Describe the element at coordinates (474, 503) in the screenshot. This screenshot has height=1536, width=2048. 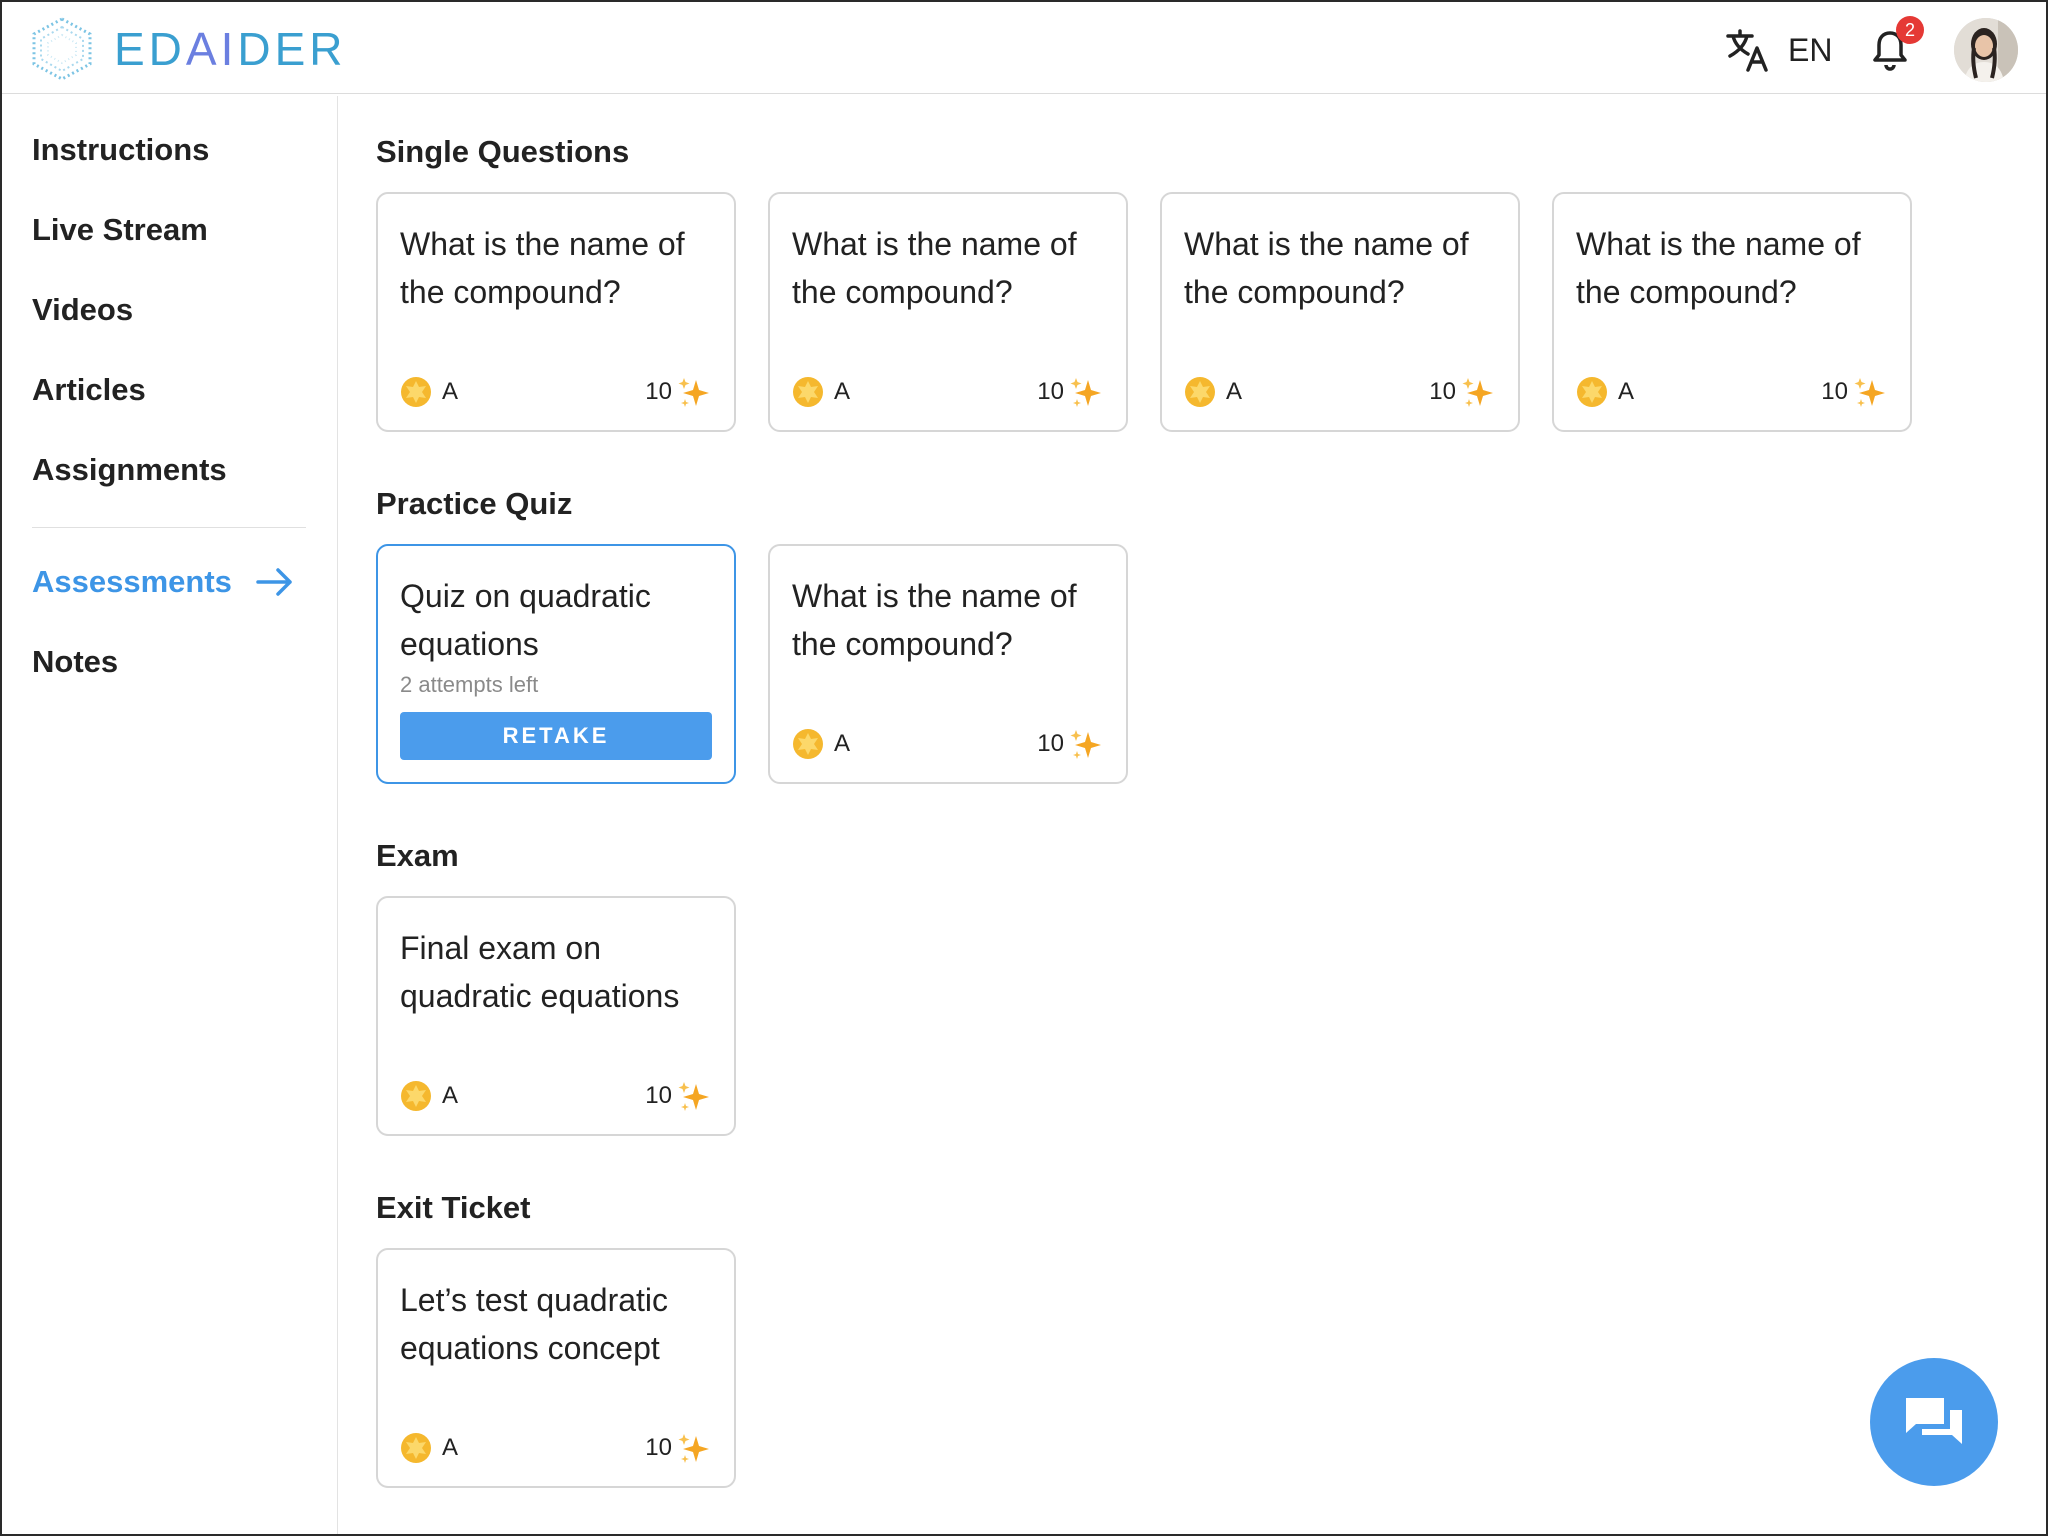
I see `section-title-practice-quiz: Practice Quiz` at that location.